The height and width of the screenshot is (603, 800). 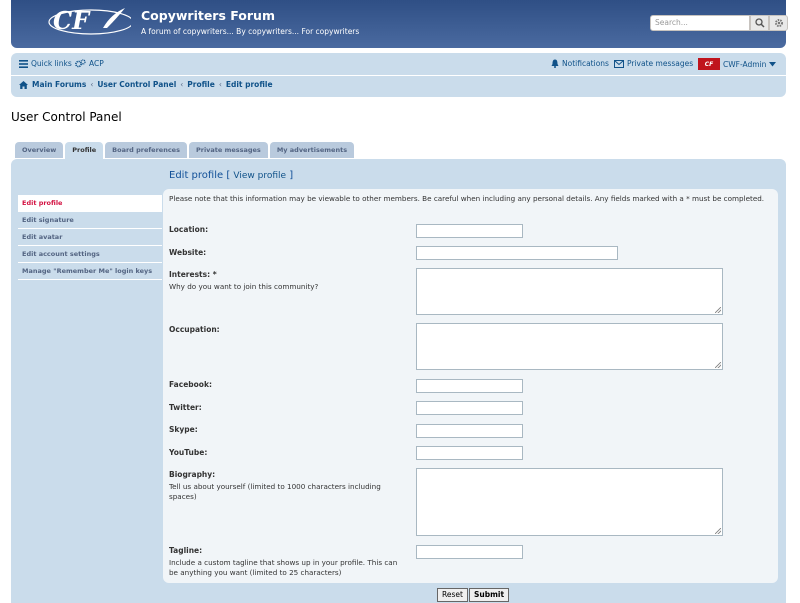 I want to click on side-menu-edit-account-settings: Edit account settings, so click(x=90, y=254).